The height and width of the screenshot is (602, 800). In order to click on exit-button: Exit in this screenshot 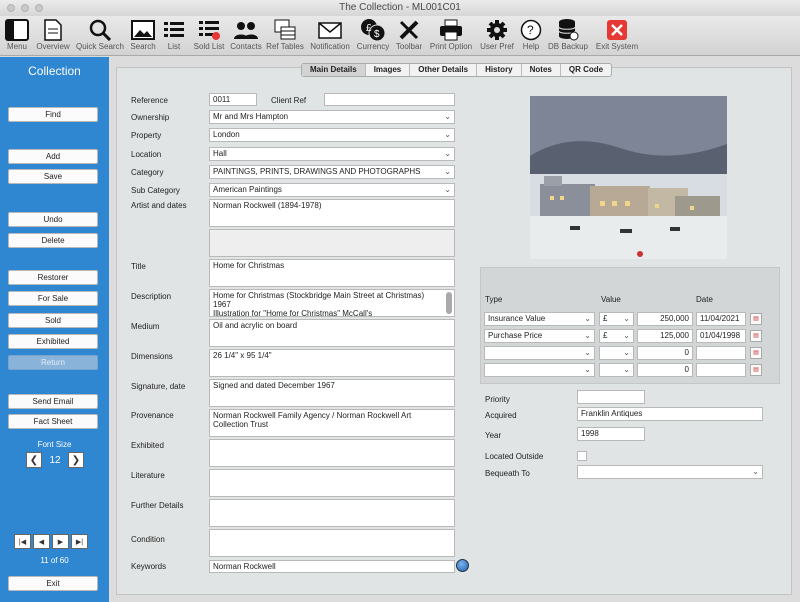, I will do `click(53, 583)`.